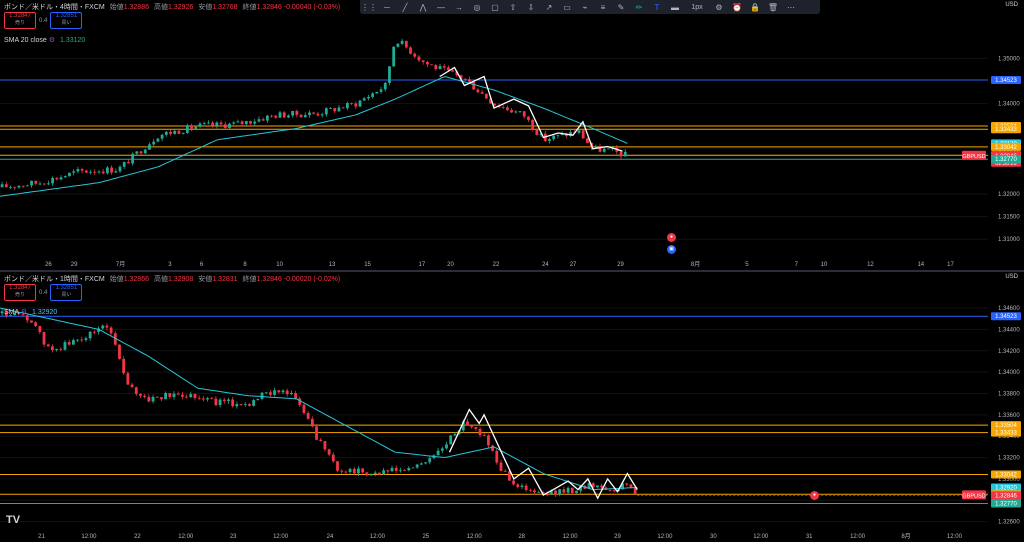  Describe the element at coordinates (697, 7) in the screenshot. I see `line-width-value: 1px` at that location.